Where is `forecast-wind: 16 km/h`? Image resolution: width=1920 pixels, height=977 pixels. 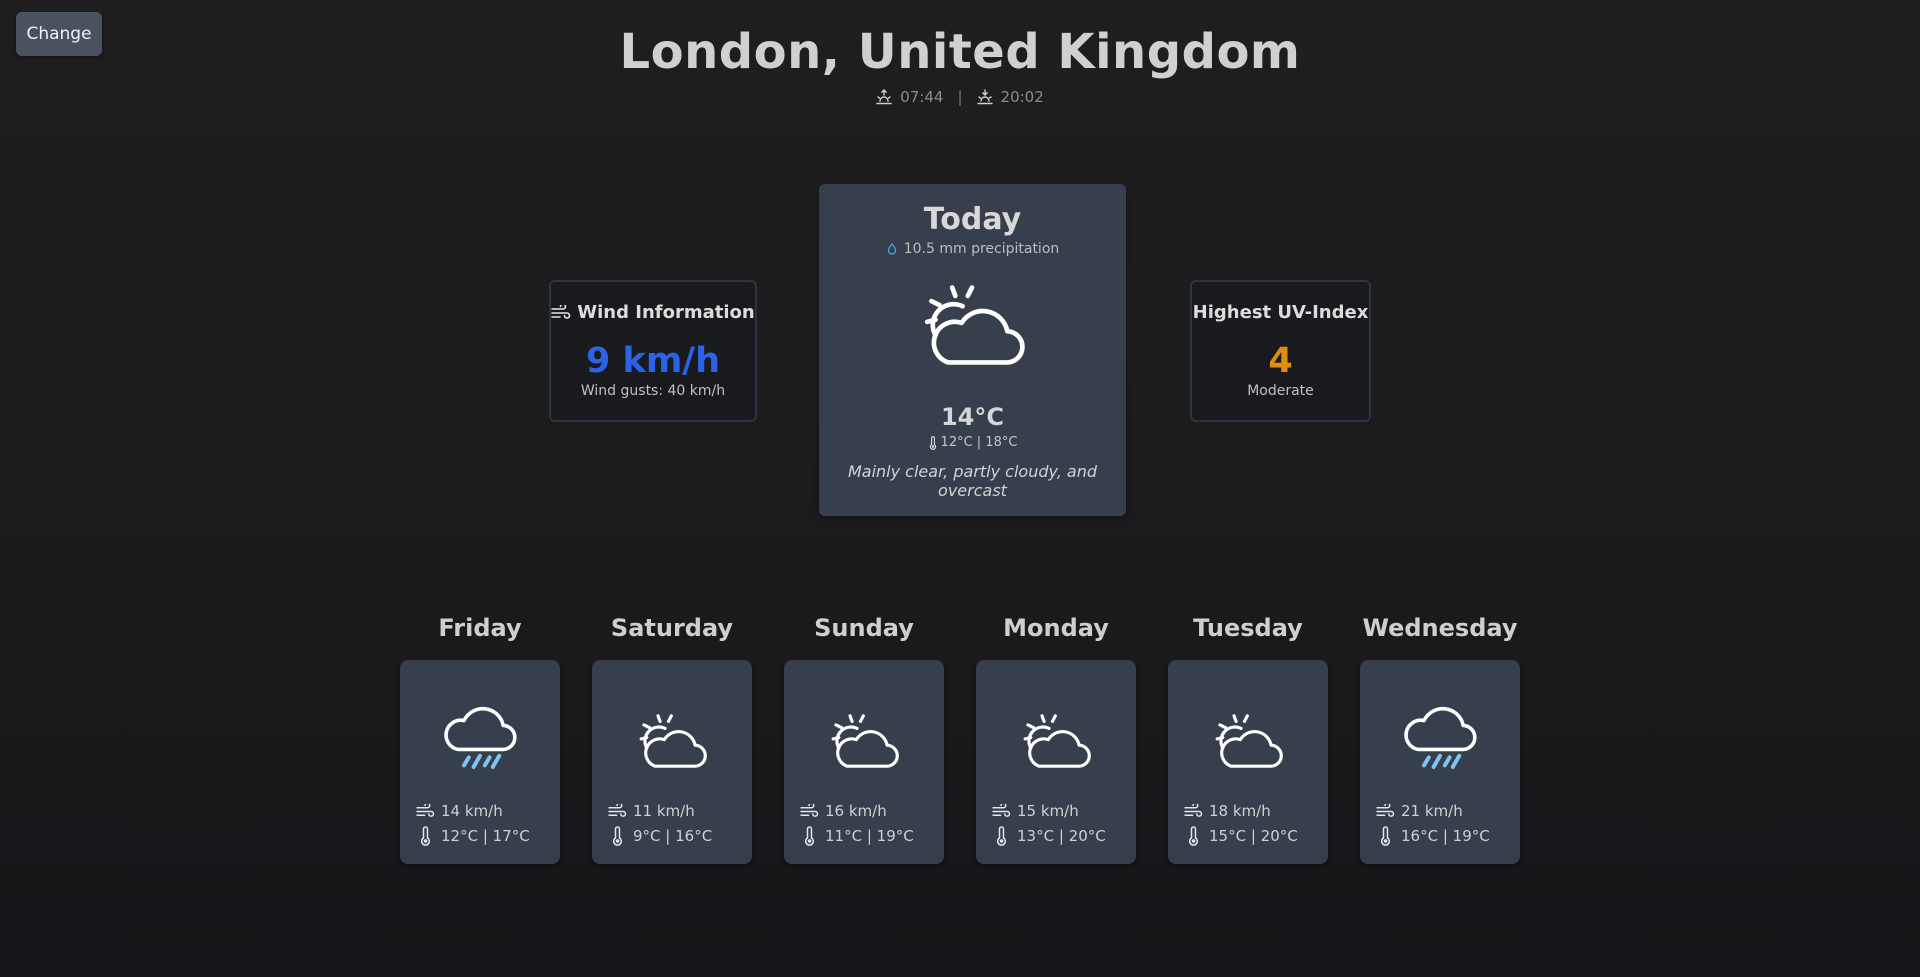
forecast-wind: 16 km/h is located at coordinates (843, 811).